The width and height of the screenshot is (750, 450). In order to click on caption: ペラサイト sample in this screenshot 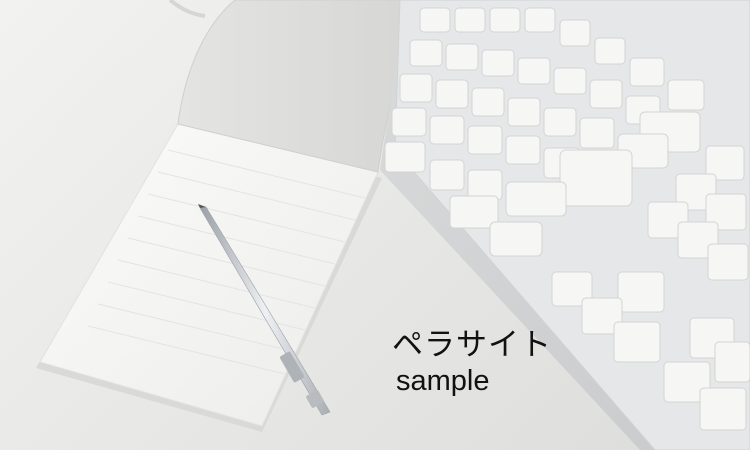, I will do `click(472, 363)`.